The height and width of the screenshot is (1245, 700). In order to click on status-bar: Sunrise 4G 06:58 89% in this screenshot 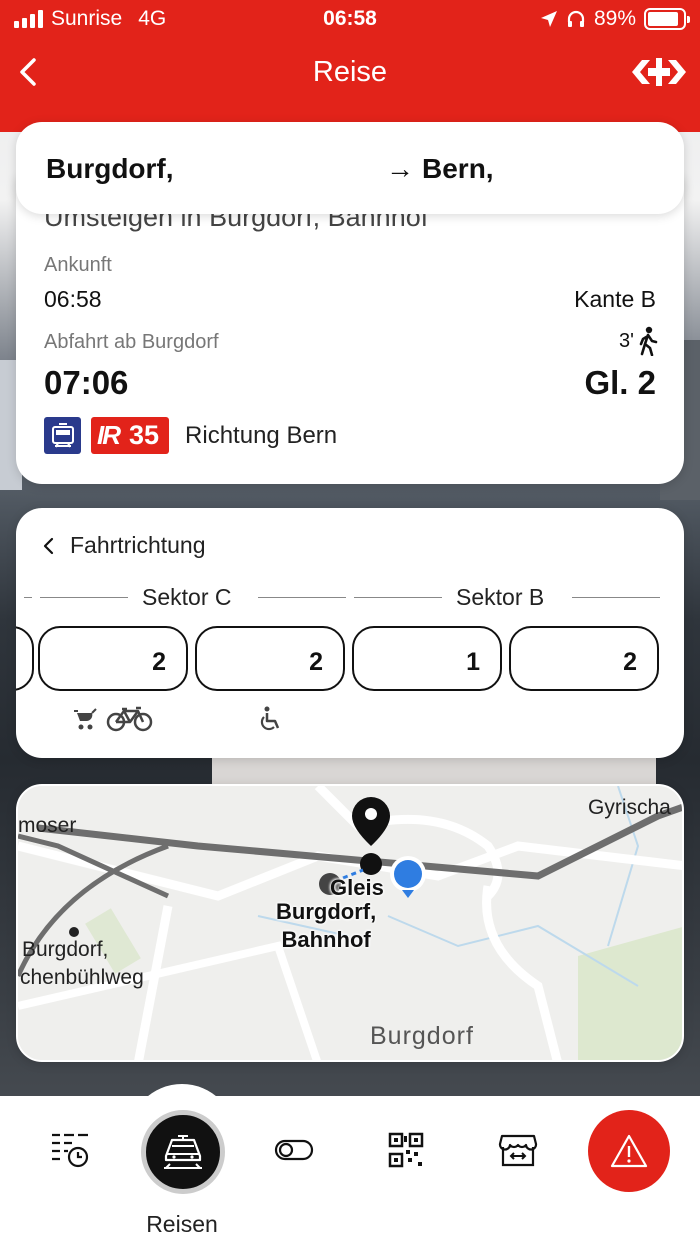, I will do `click(350, 20)`.